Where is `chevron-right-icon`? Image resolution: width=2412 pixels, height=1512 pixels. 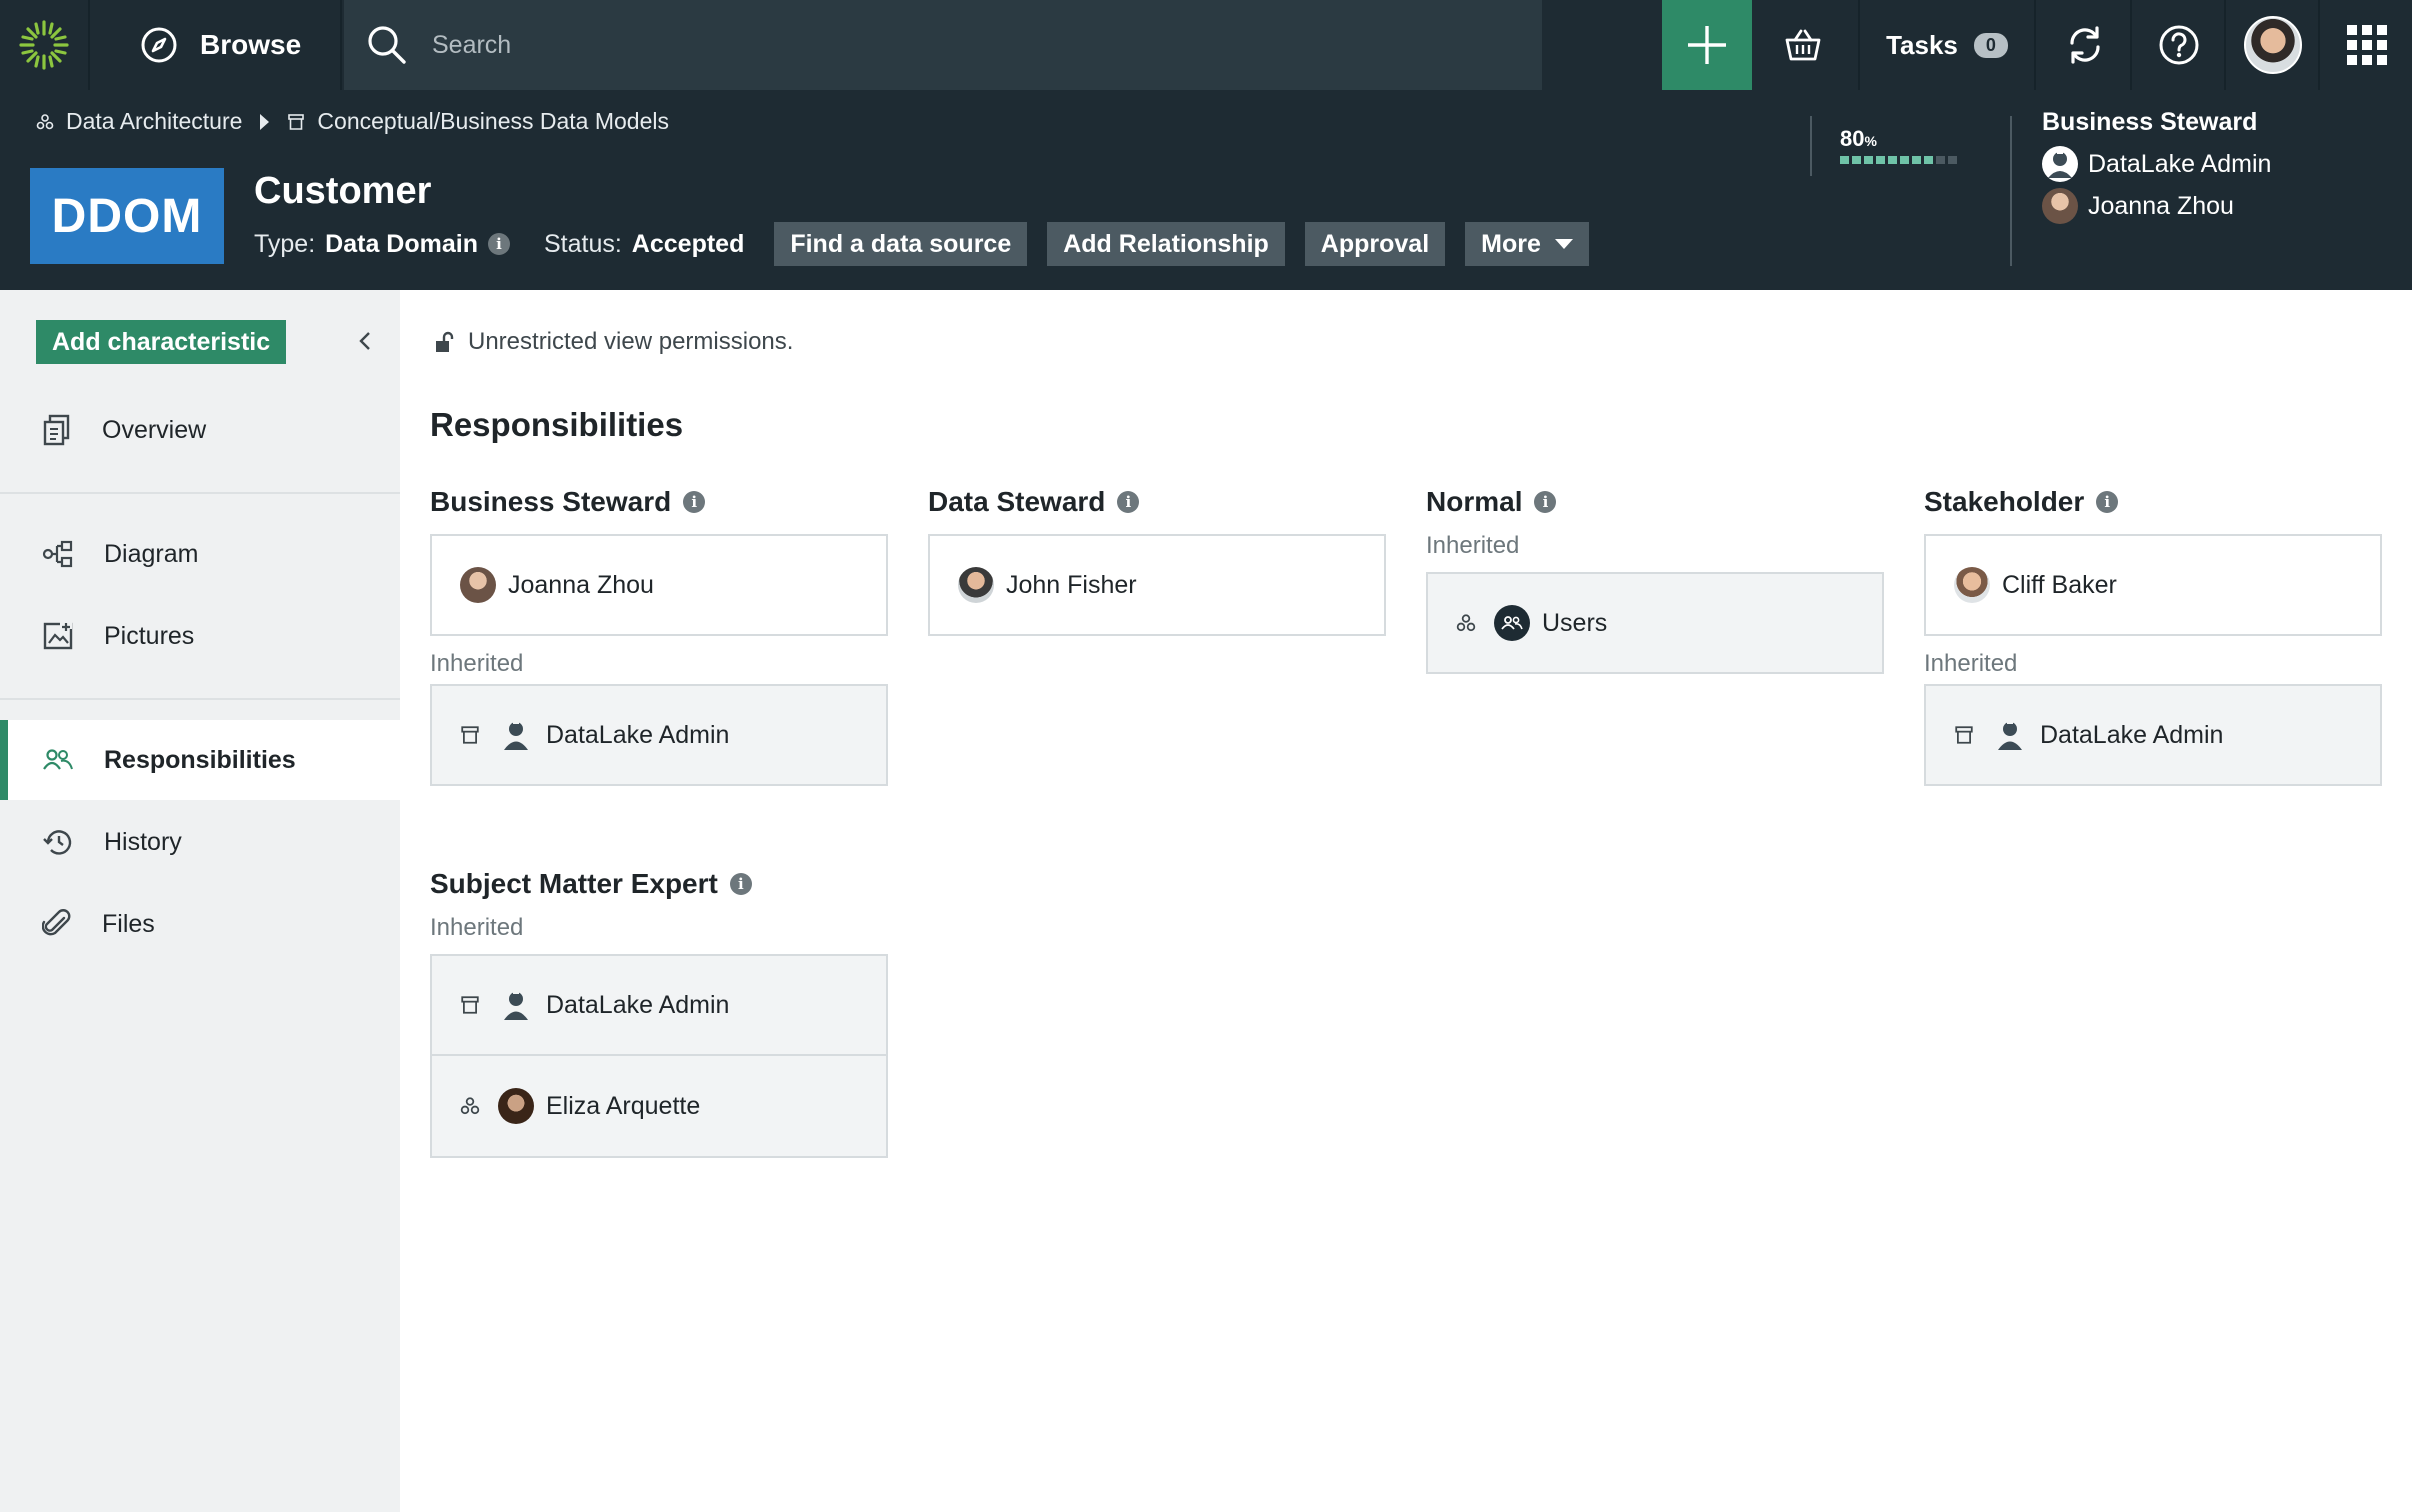 chevron-right-icon is located at coordinates (265, 121).